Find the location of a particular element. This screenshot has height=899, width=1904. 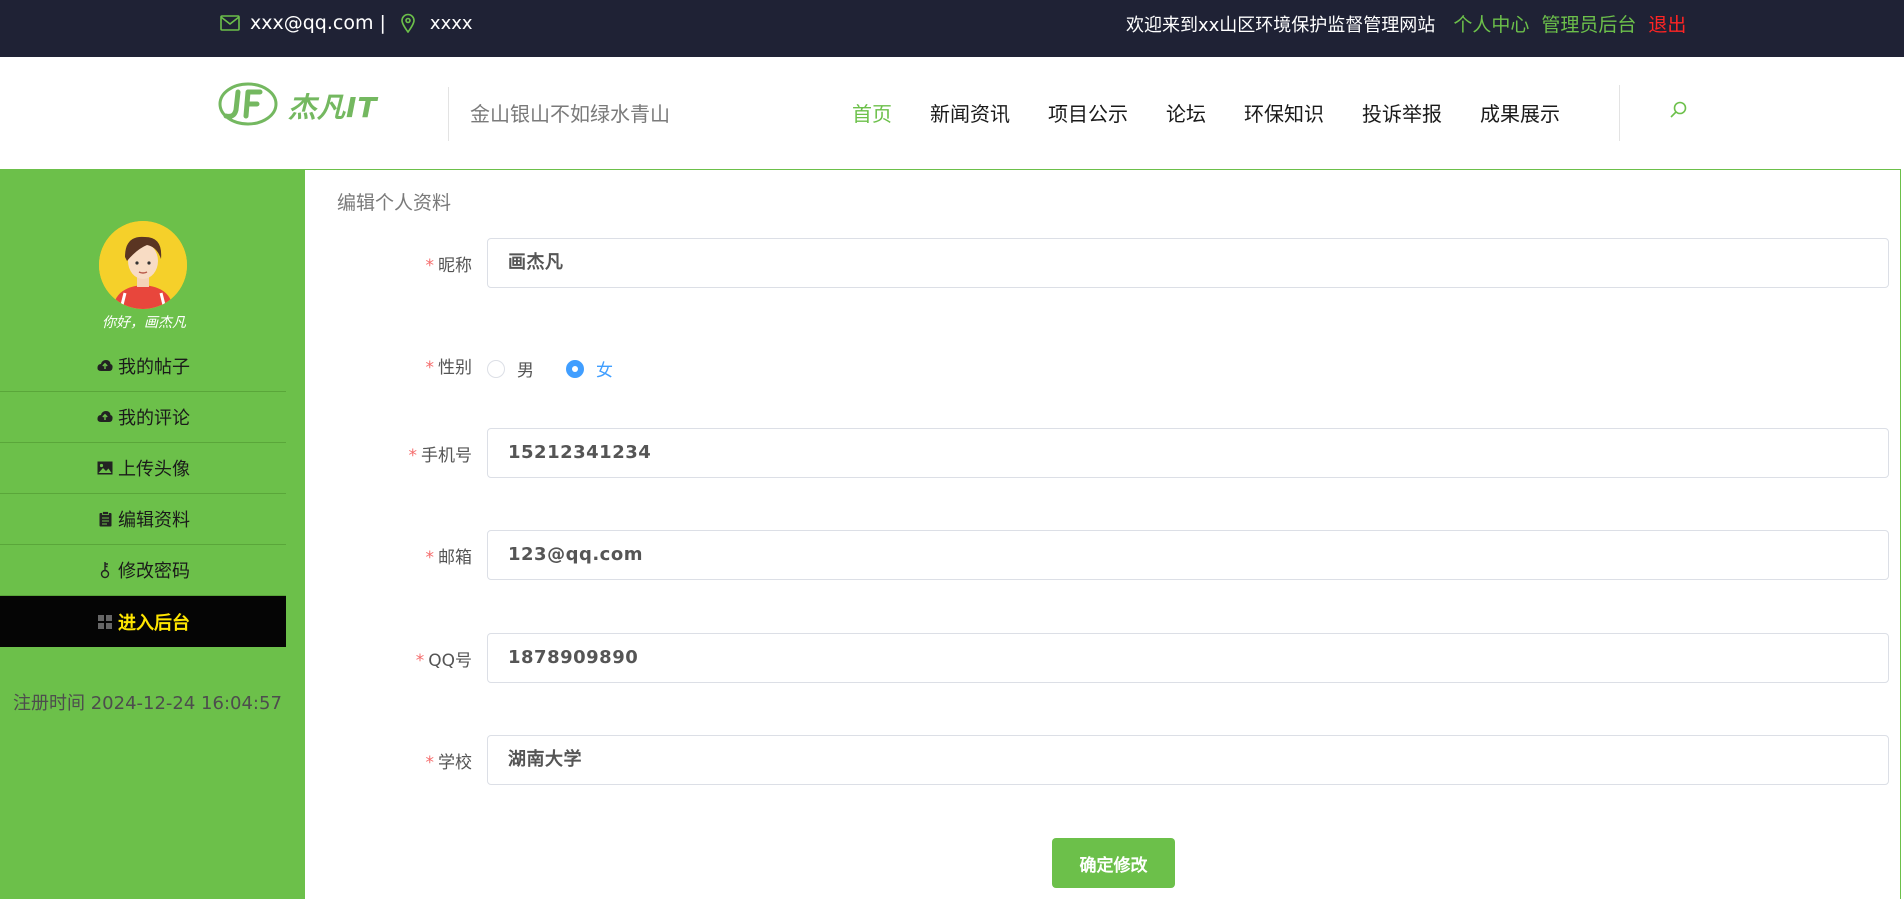

email-input: 123@qq.com is located at coordinates (1188, 555).